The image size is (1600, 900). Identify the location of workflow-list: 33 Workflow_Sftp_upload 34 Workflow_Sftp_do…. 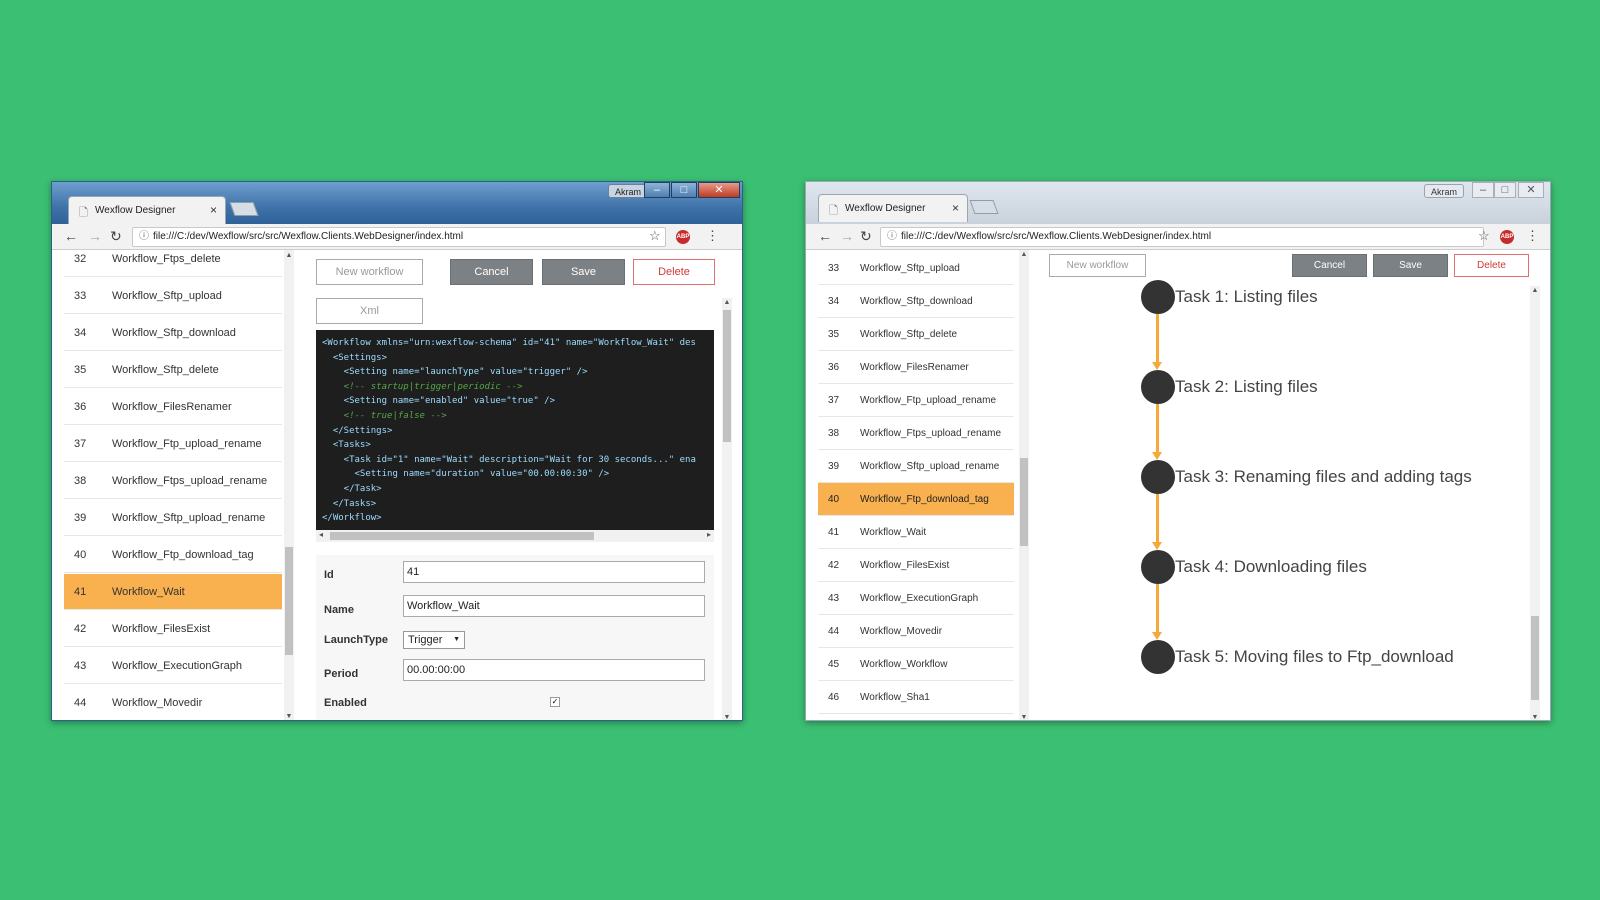
(917, 485).